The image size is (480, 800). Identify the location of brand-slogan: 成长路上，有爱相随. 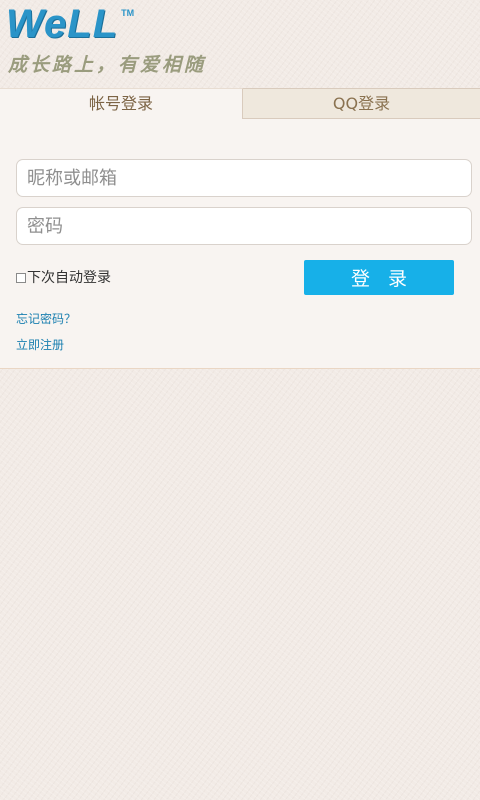
(107, 65).